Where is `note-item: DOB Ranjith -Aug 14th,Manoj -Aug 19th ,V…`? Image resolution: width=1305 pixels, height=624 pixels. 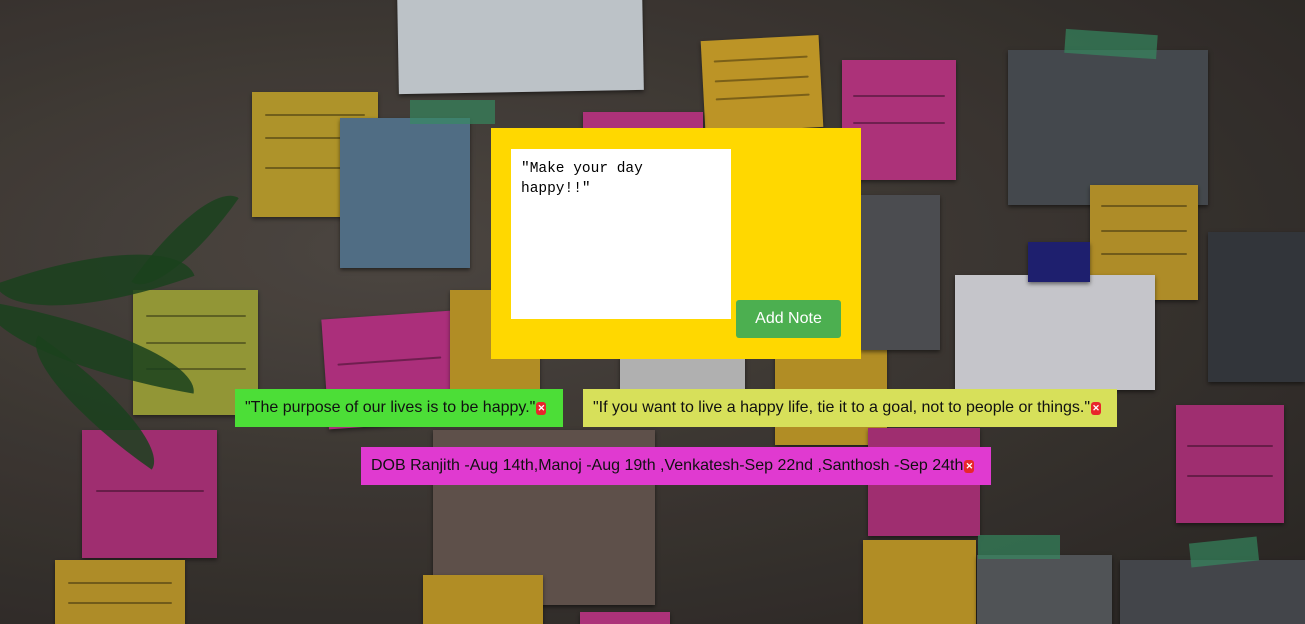 note-item: DOB Ranjith -Aug 14th,Manoj -Aug 19th ,V… is located at coordinates (676, 466).